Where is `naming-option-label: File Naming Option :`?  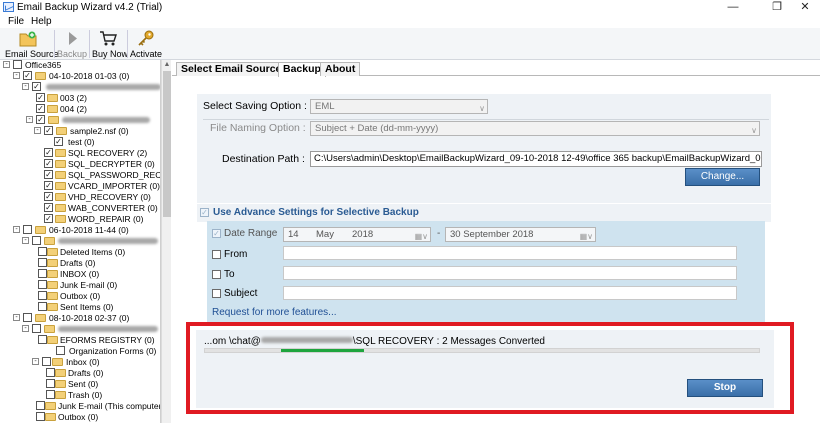 naming-option-label: File Naming Option : is located at coordinates (258, 128).